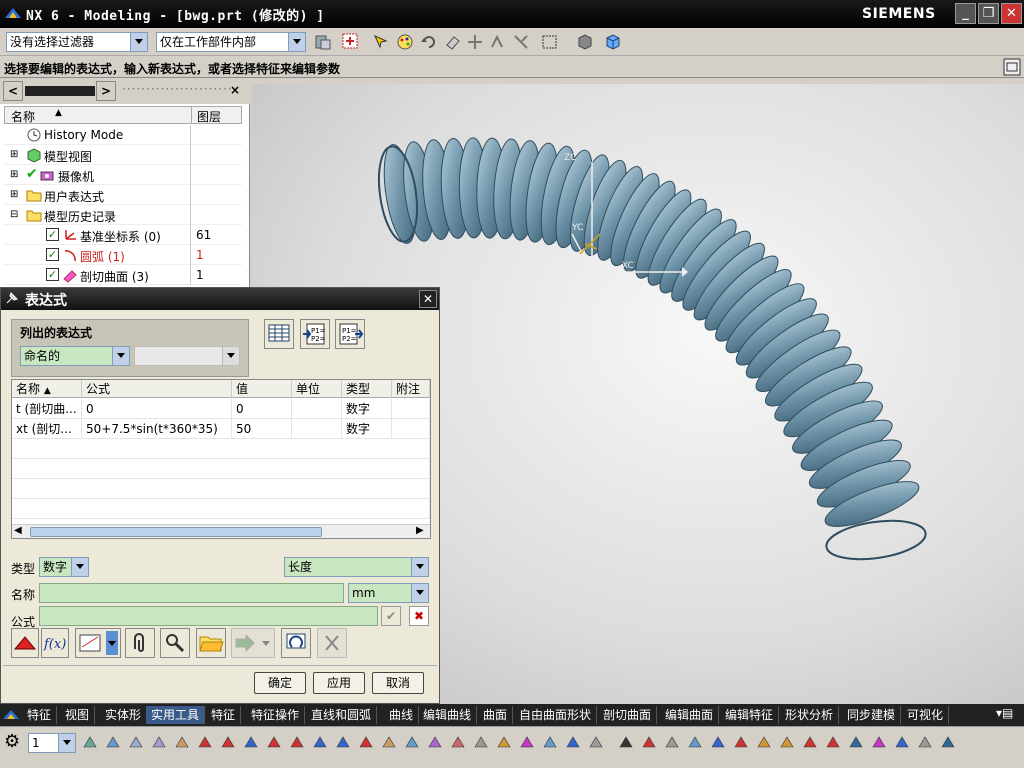  What do you see at coordinates (948, 742) in the screenshot?
I see `paint-icon` at bounding box center [948, 742].